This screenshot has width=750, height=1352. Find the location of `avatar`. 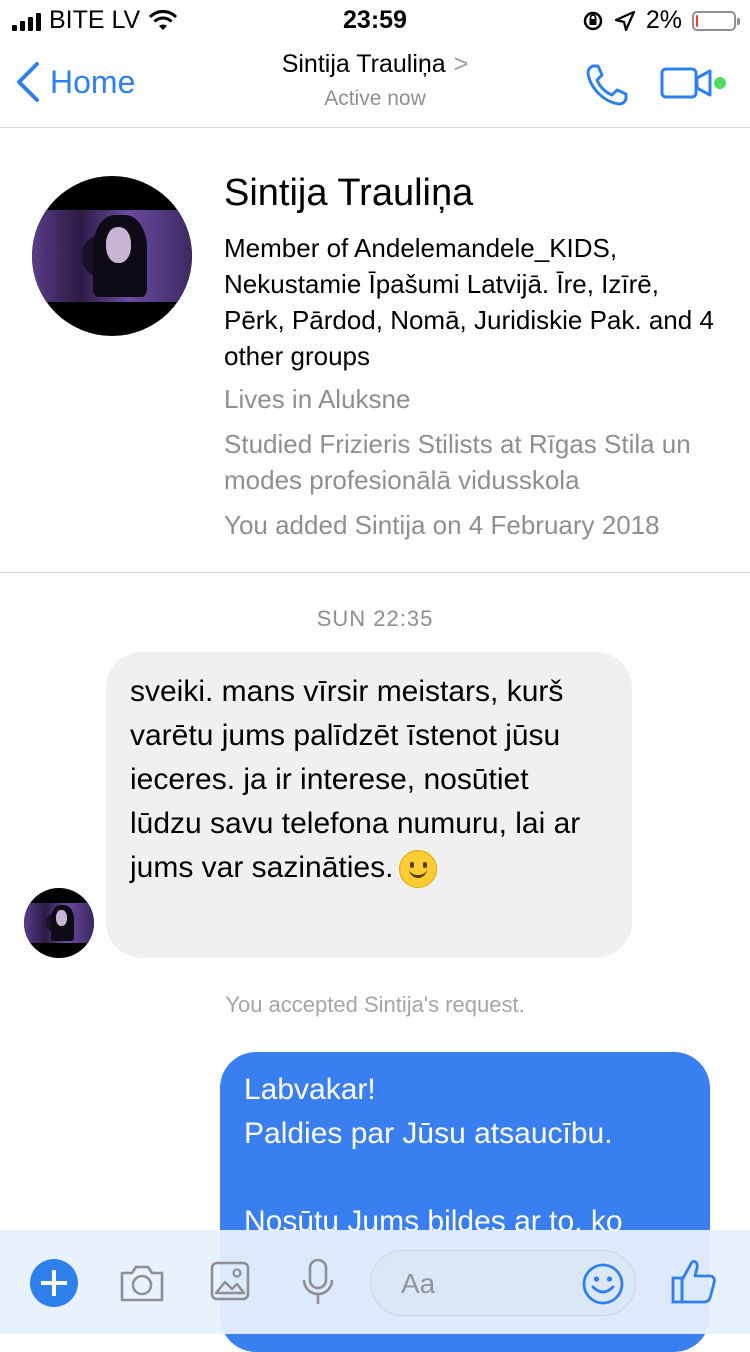

avatar is located at coordinates (112, 256).